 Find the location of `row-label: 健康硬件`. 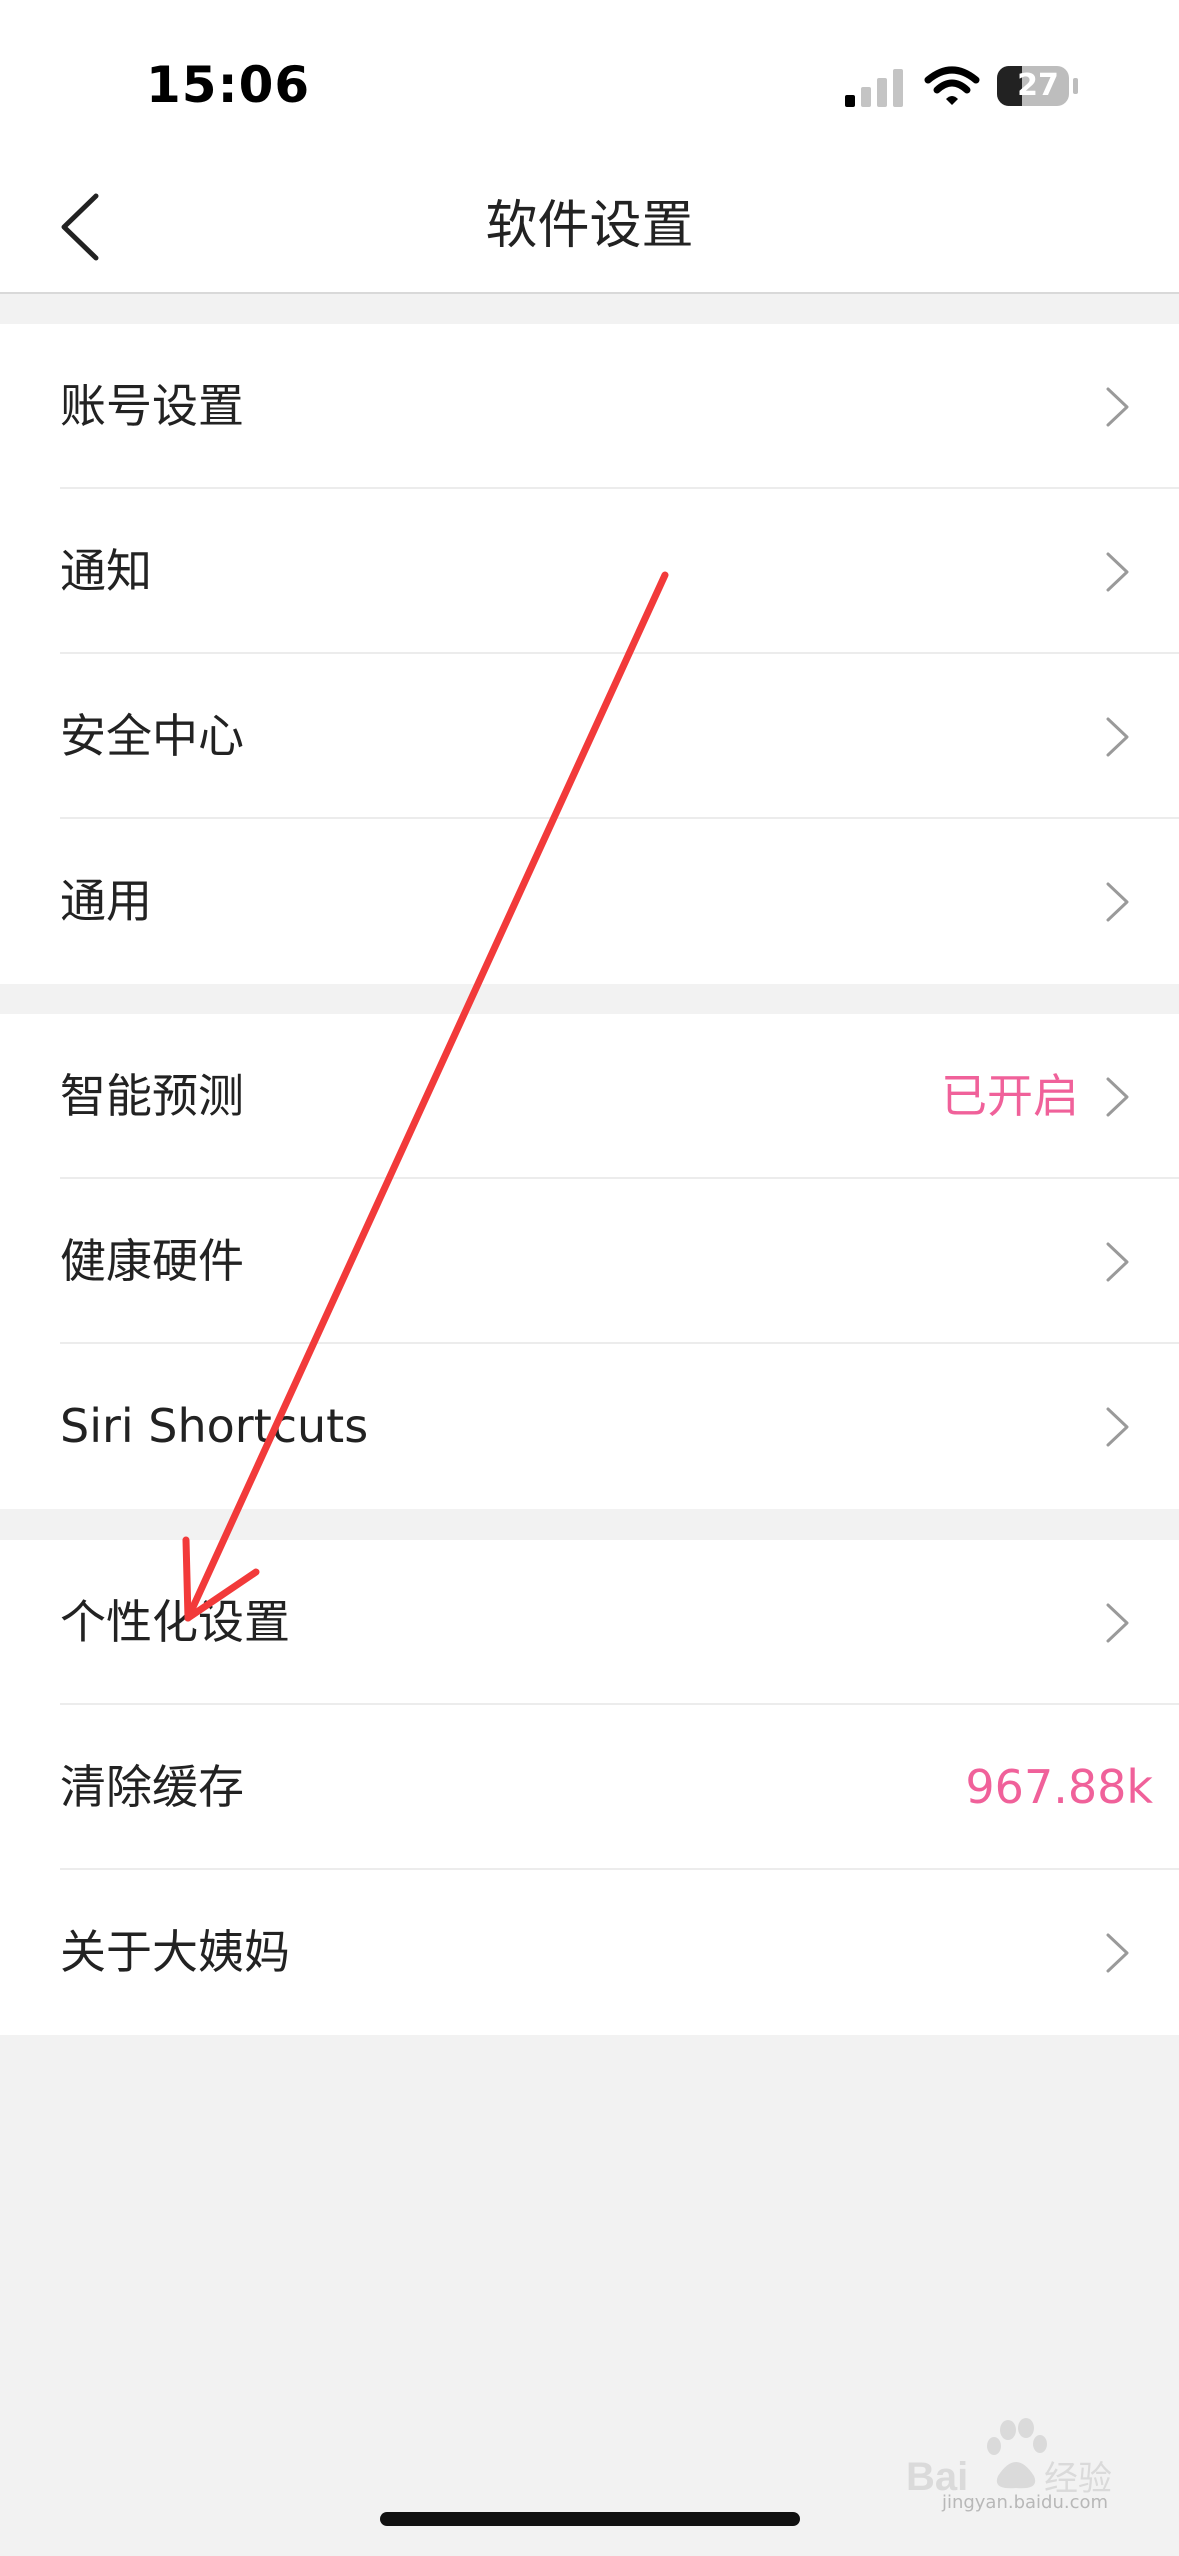

row-label: 健康硬件 is located at coordinates (152, 1261).